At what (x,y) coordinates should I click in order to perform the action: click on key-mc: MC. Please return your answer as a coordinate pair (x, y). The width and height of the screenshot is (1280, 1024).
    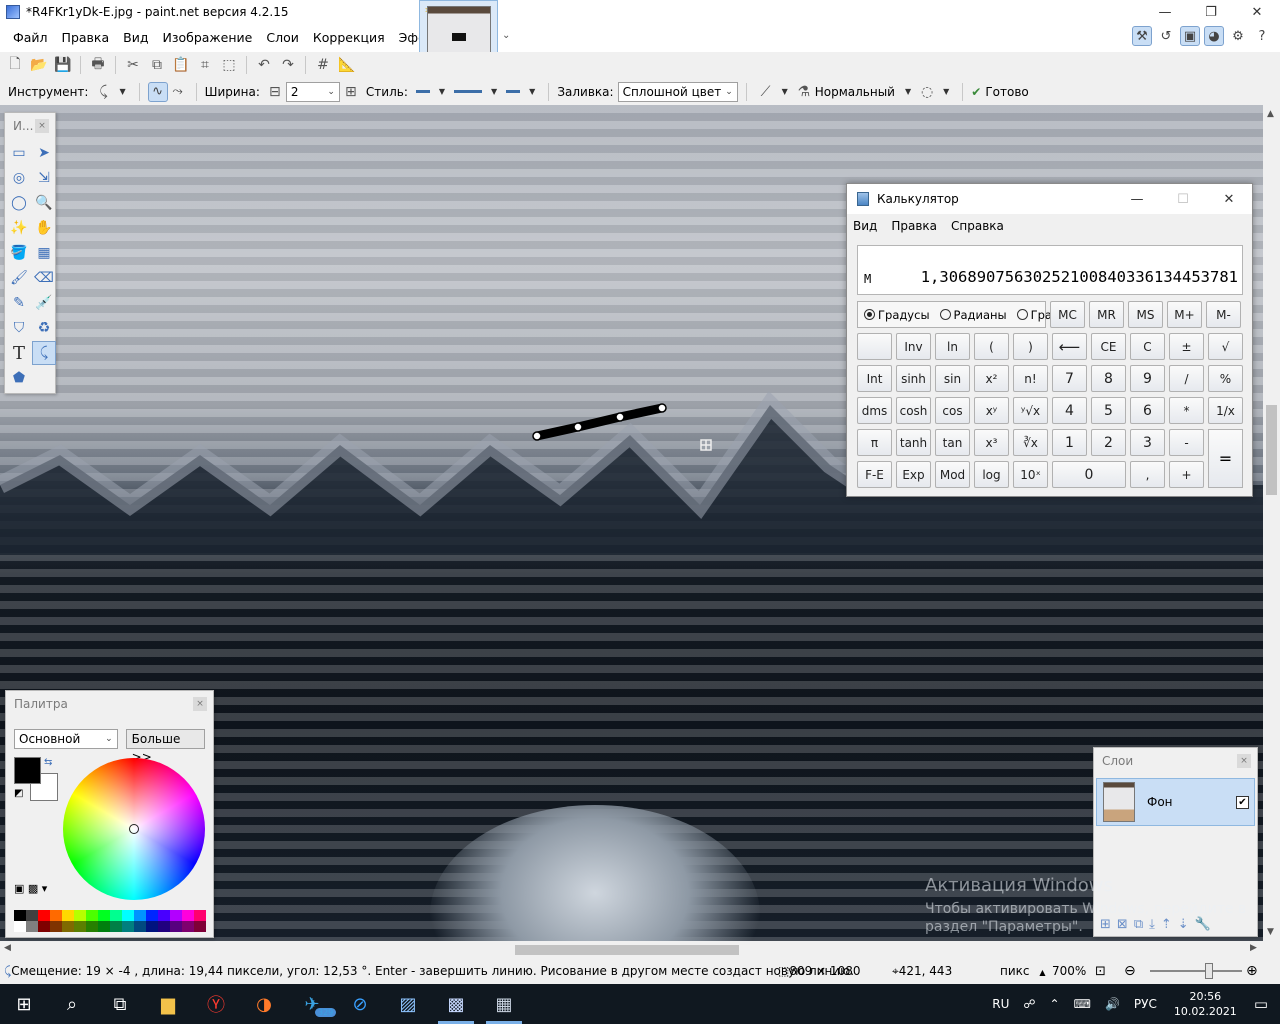
    Looking at the image, I should click on (1067, 314).